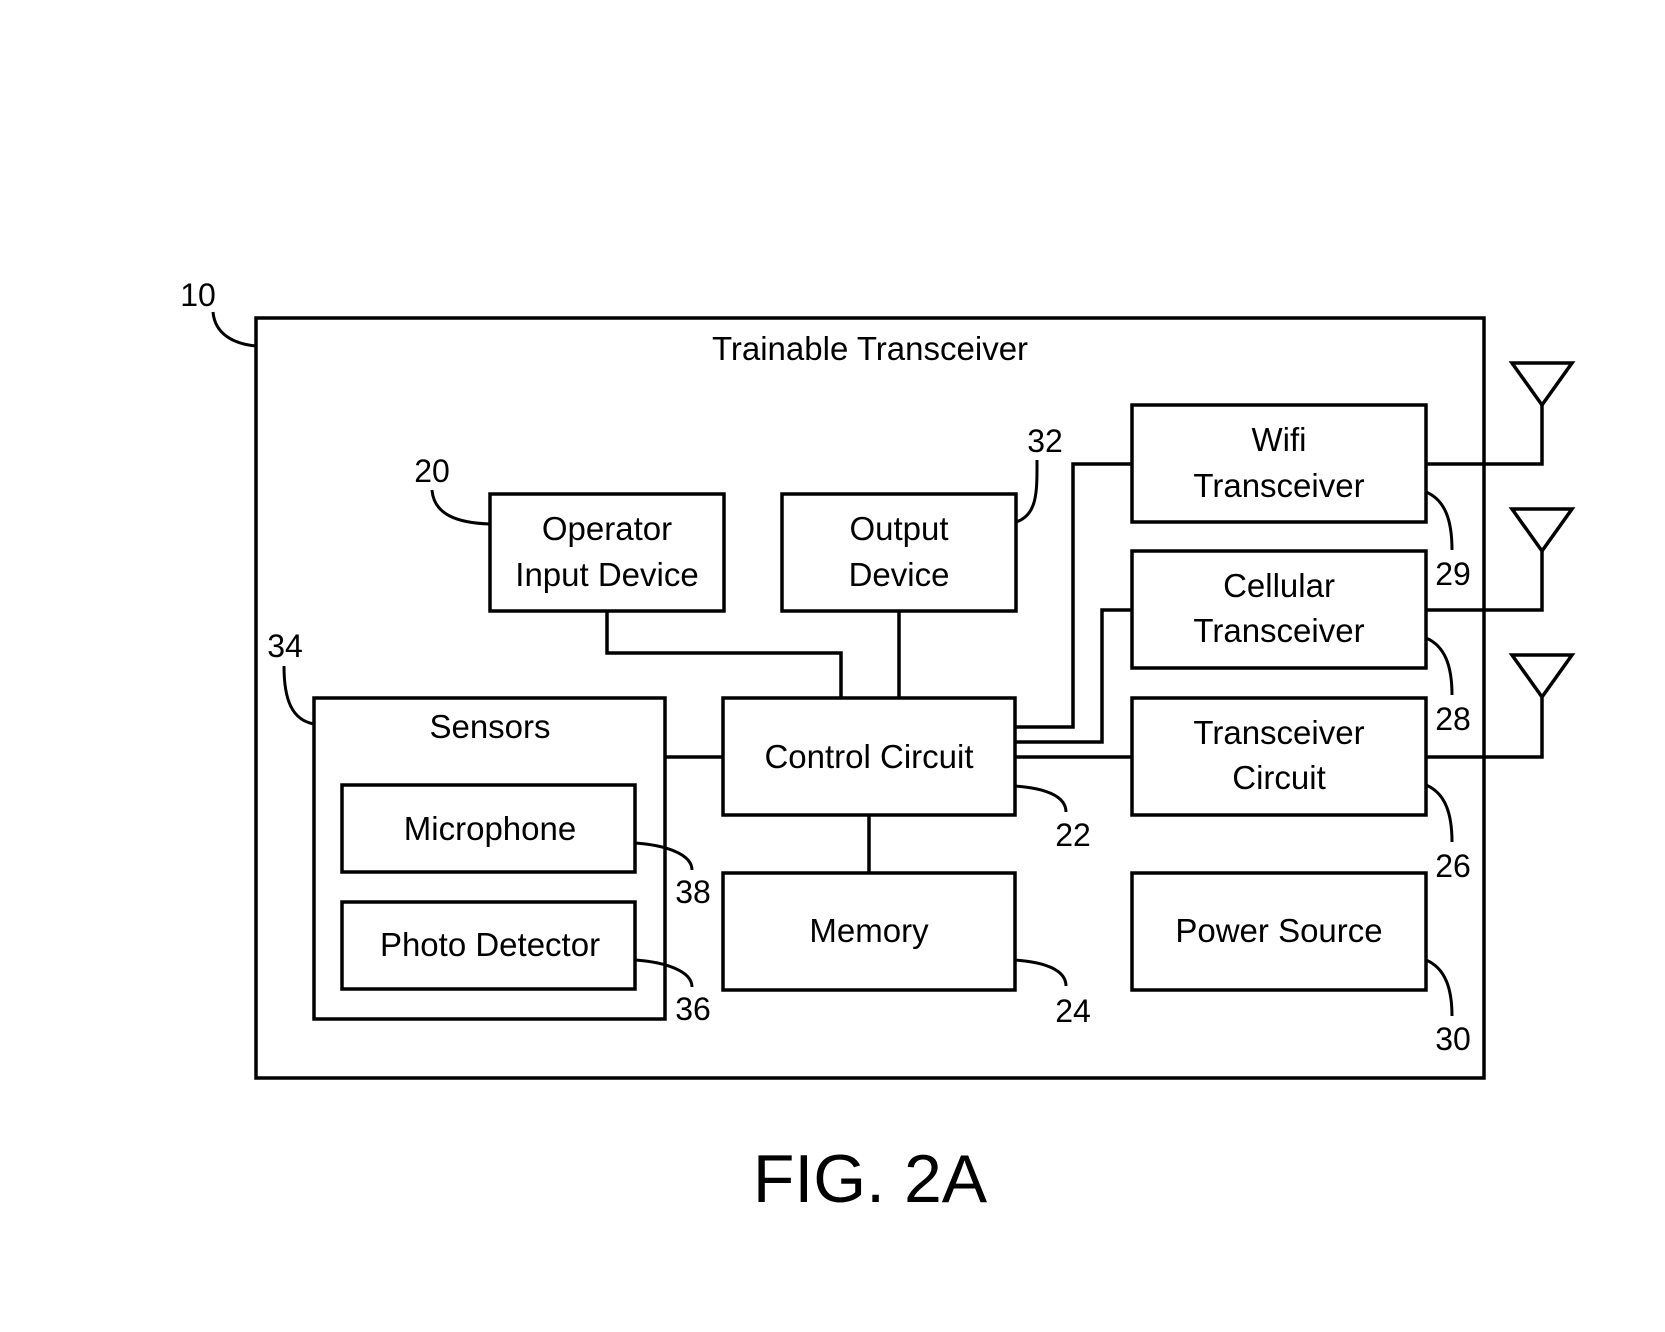 The width and height of the screenshot is (1665, 1332). I want to click on ref-24: 24, so click(1073, 1011).